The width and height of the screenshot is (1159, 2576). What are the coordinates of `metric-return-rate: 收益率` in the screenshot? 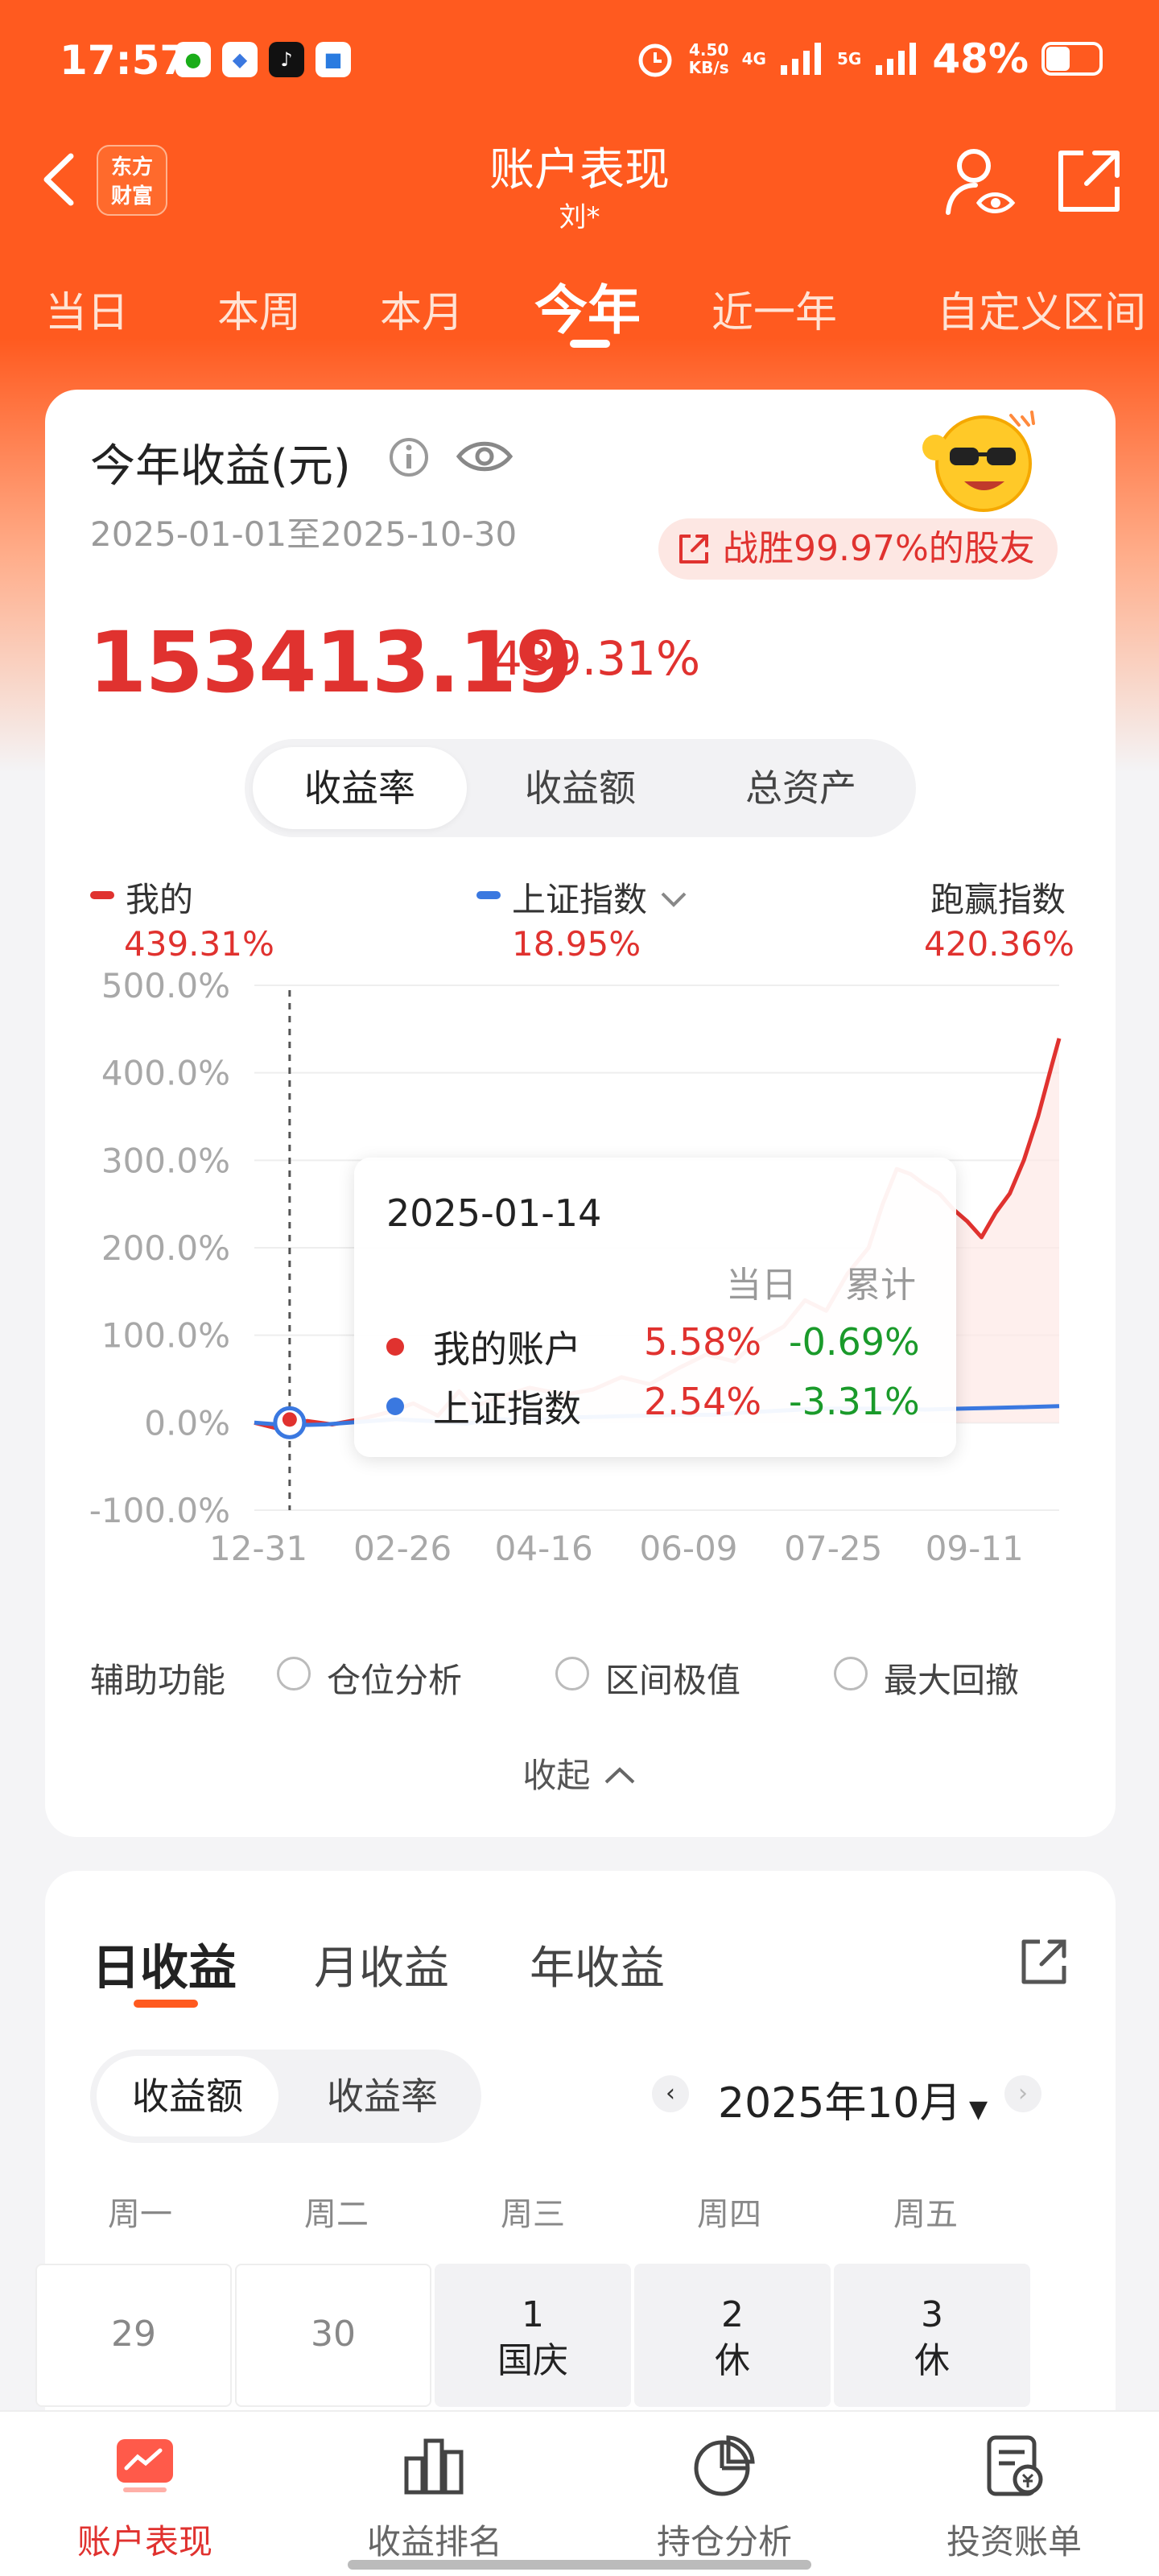 It's located at (360, 788).